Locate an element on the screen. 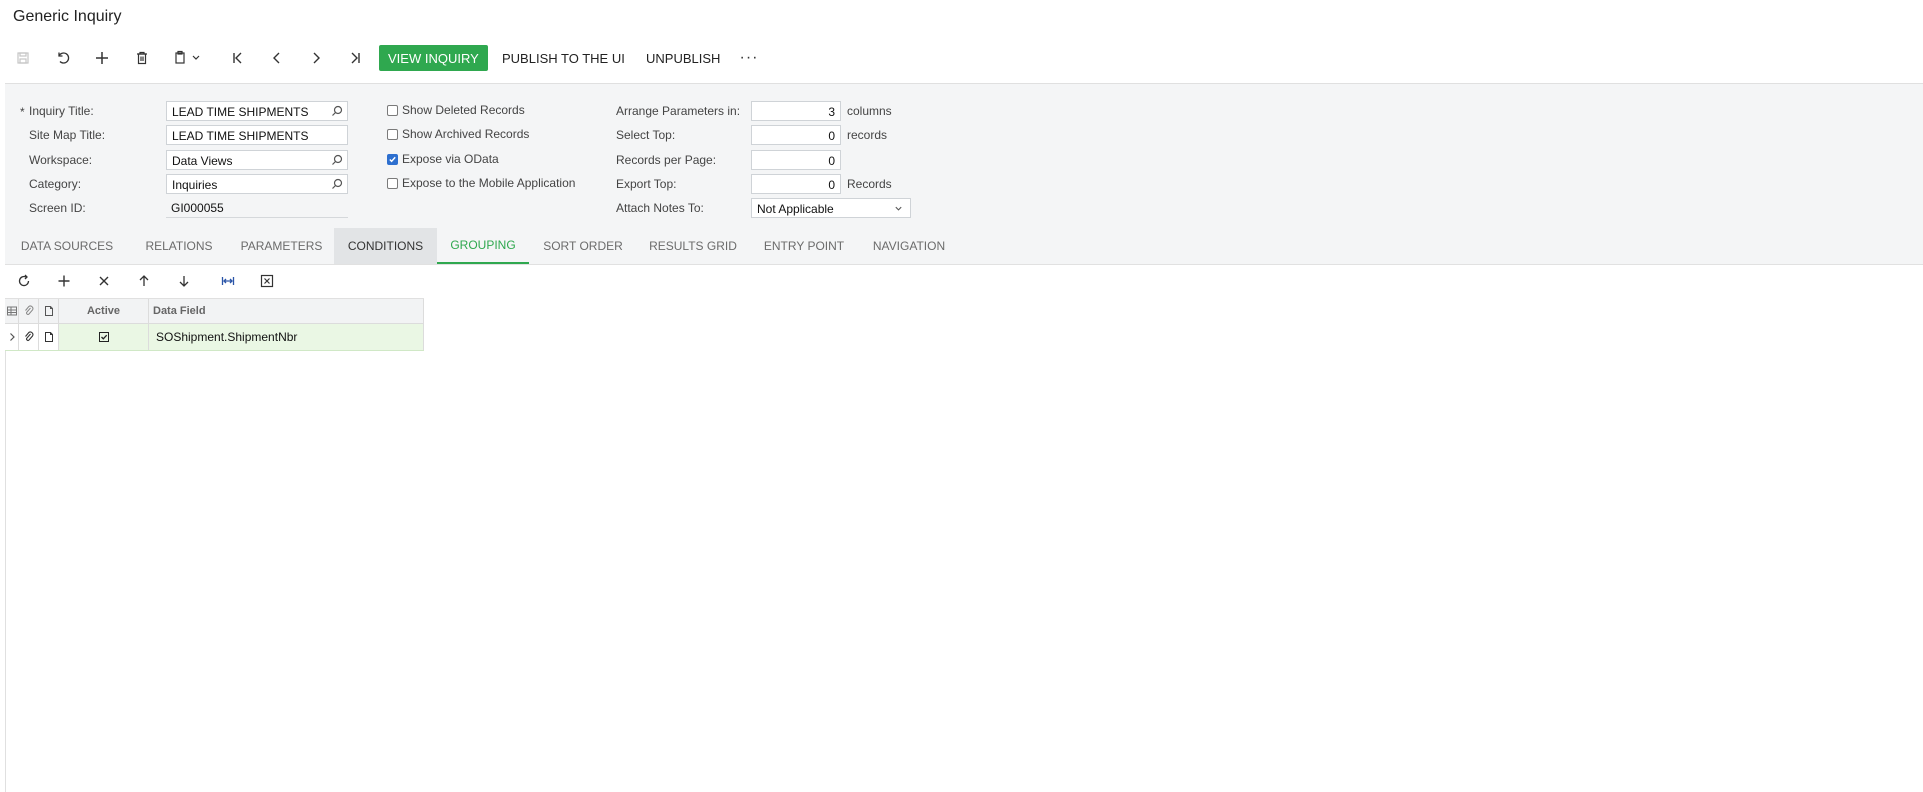 This screenshot has width=1923, height=792. add-row-icon is located at coordinates (64, 281).